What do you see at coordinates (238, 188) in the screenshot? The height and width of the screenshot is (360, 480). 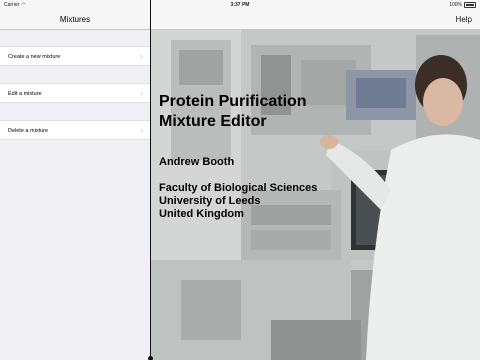 I see `affiliation-faculty: Faculty of Biological Sciences` at bounding box center [238, 188].